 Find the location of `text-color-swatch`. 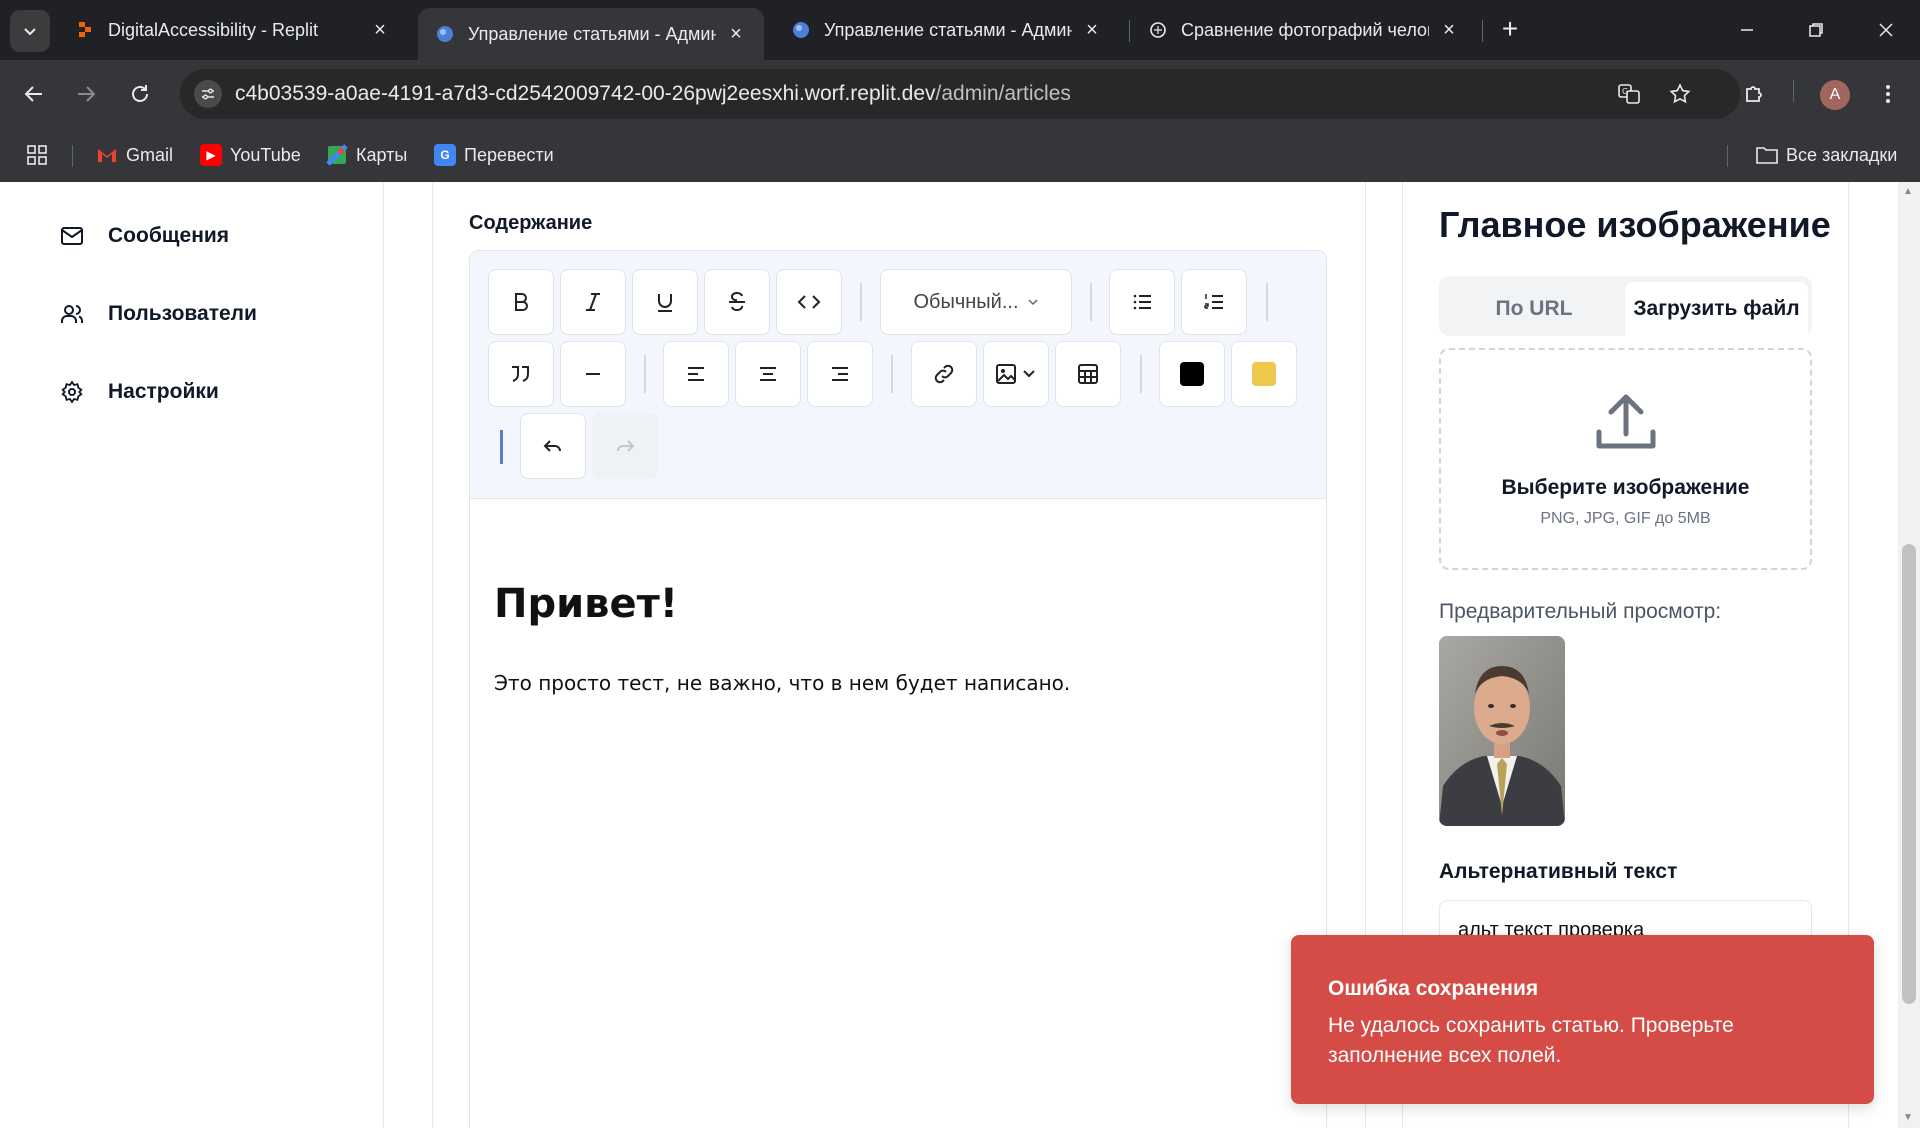

text-color-swatch is located at coordinates (1192, 374).